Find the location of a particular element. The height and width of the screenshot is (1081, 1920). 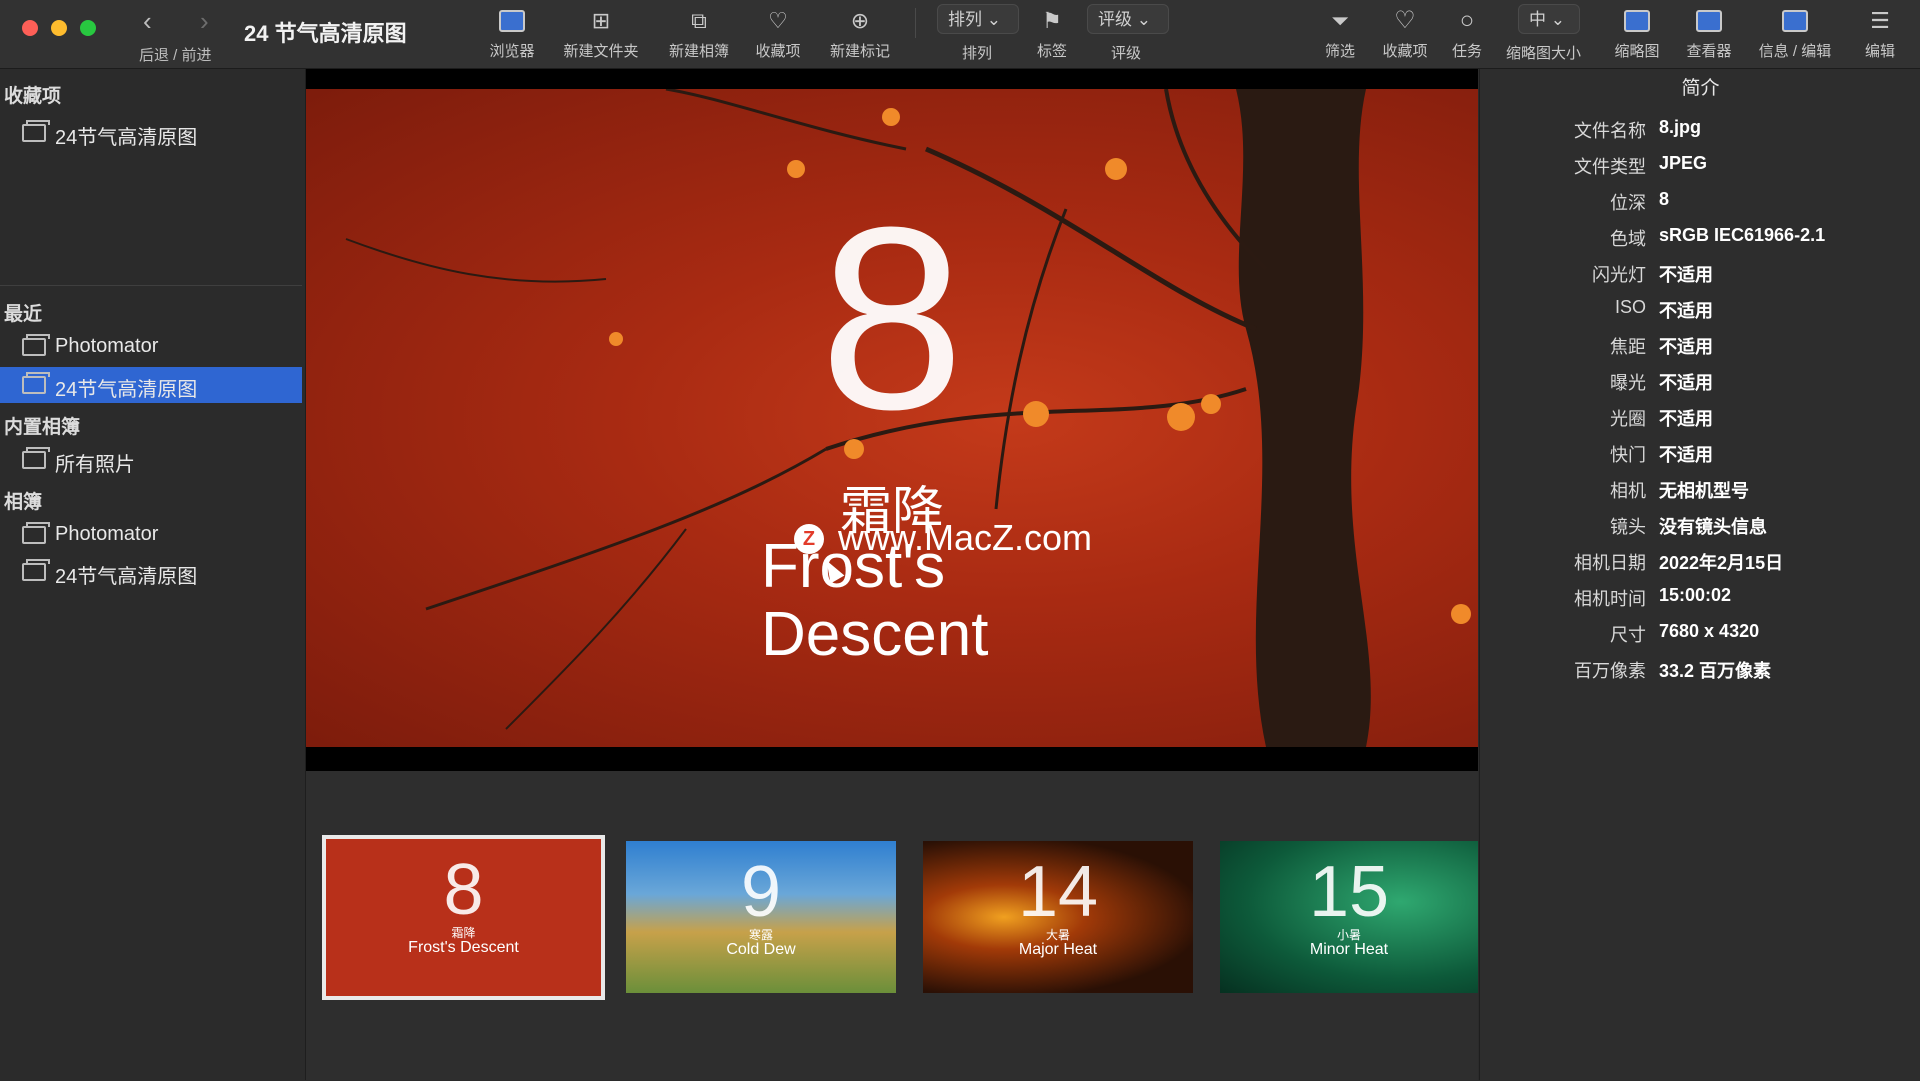

thumbnail-item: 14 大暑 Major Heat is located at coordinates (1058, 917).